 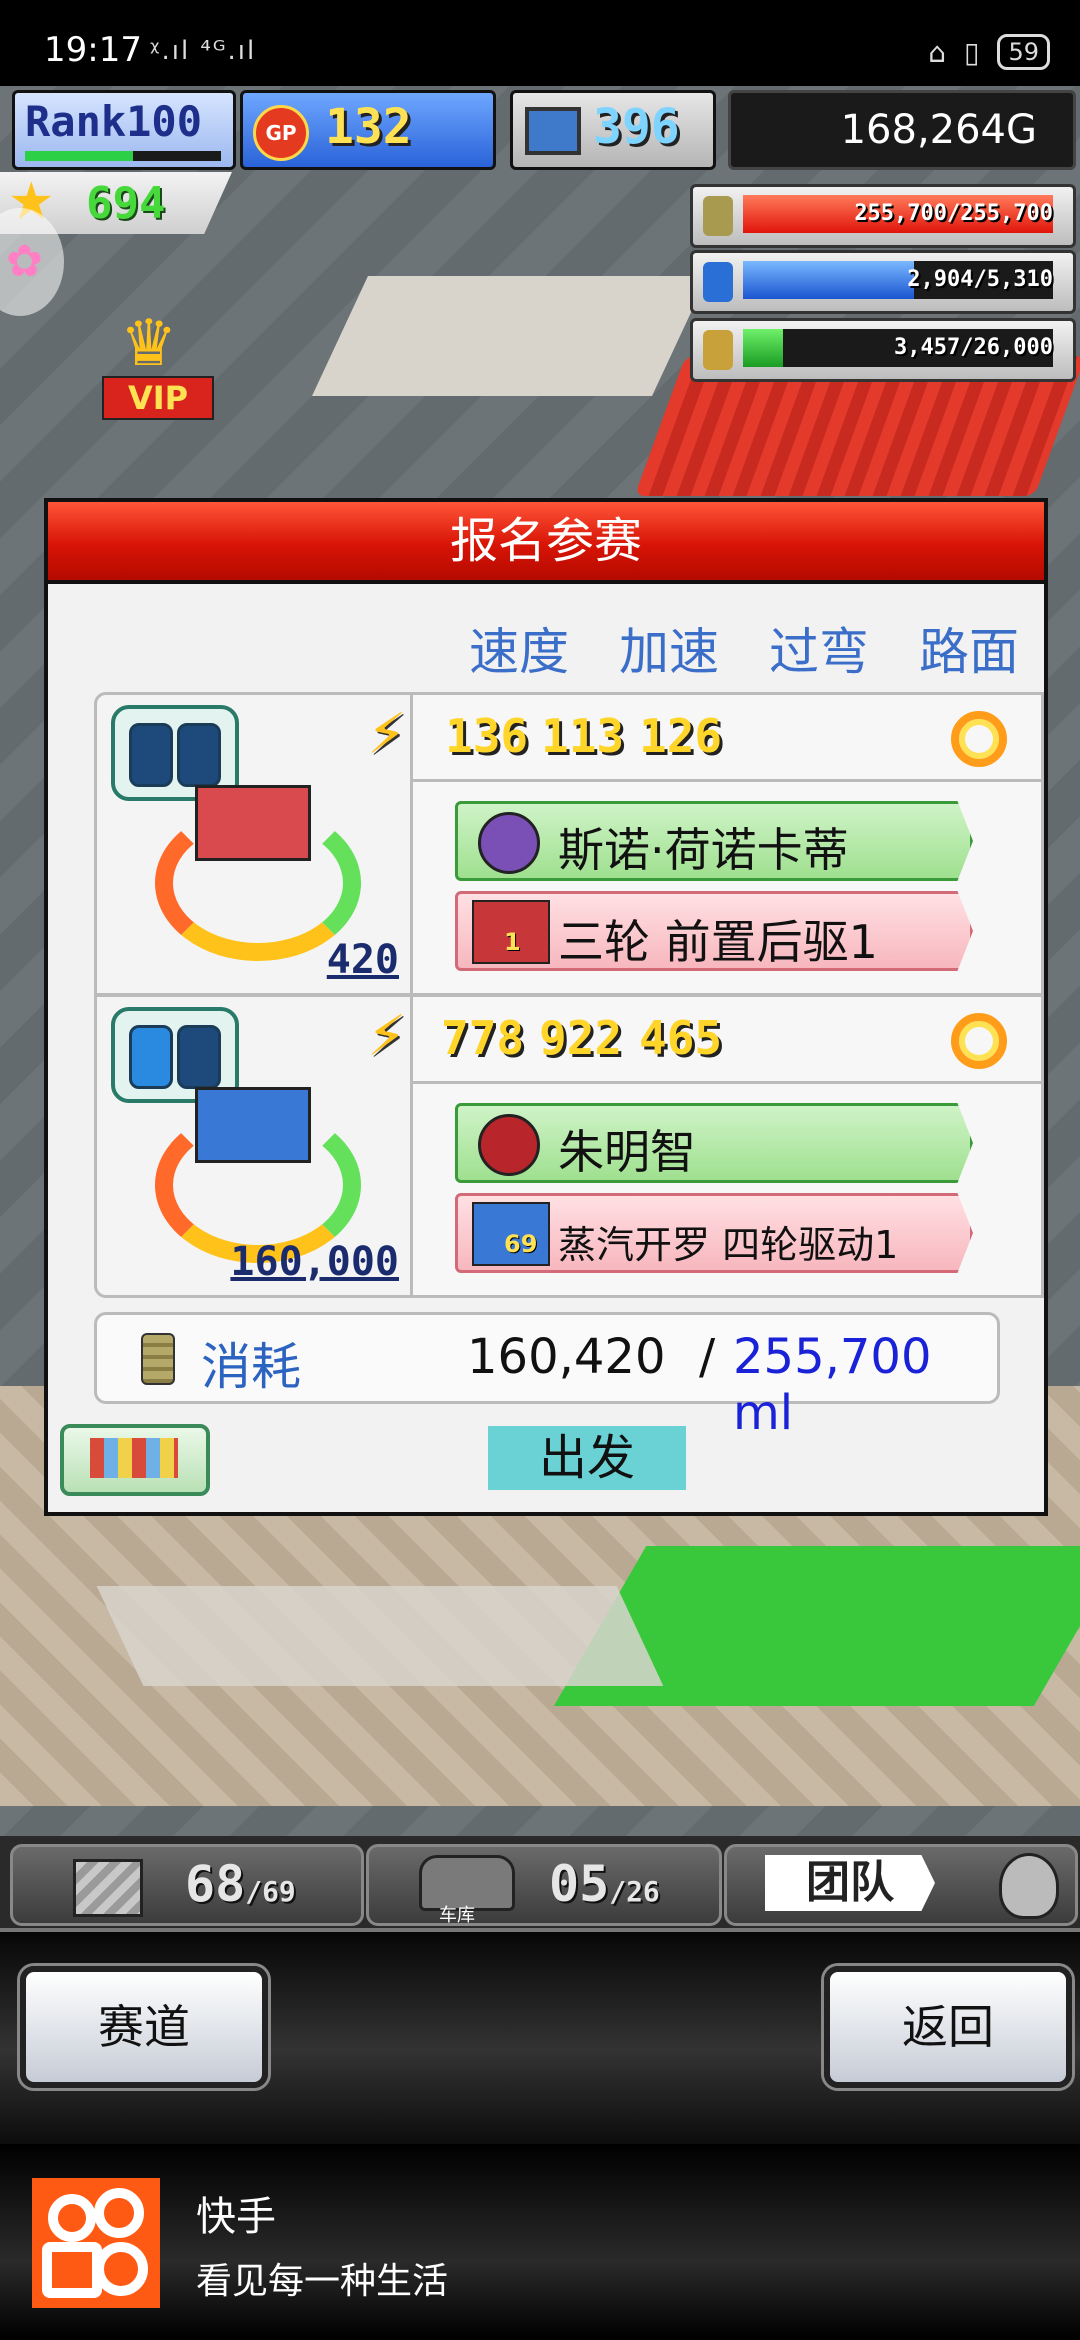 I want to click on ad-banner: 快手 看见每一种生活, so click(x=540, y=2242).